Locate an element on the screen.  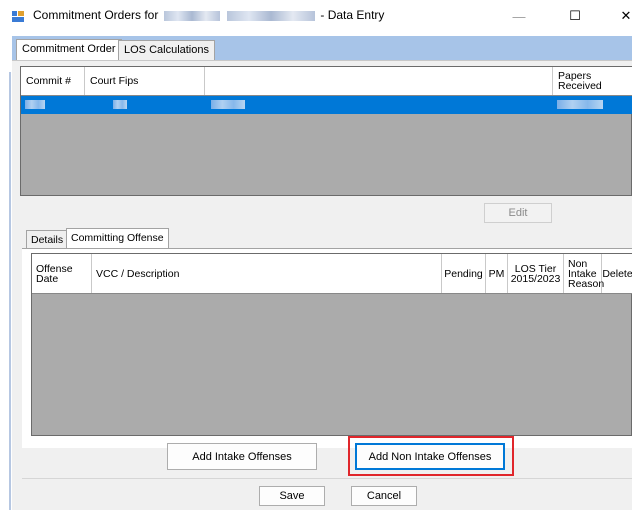
edit-button: Edit is located at coordinates (518, 213).